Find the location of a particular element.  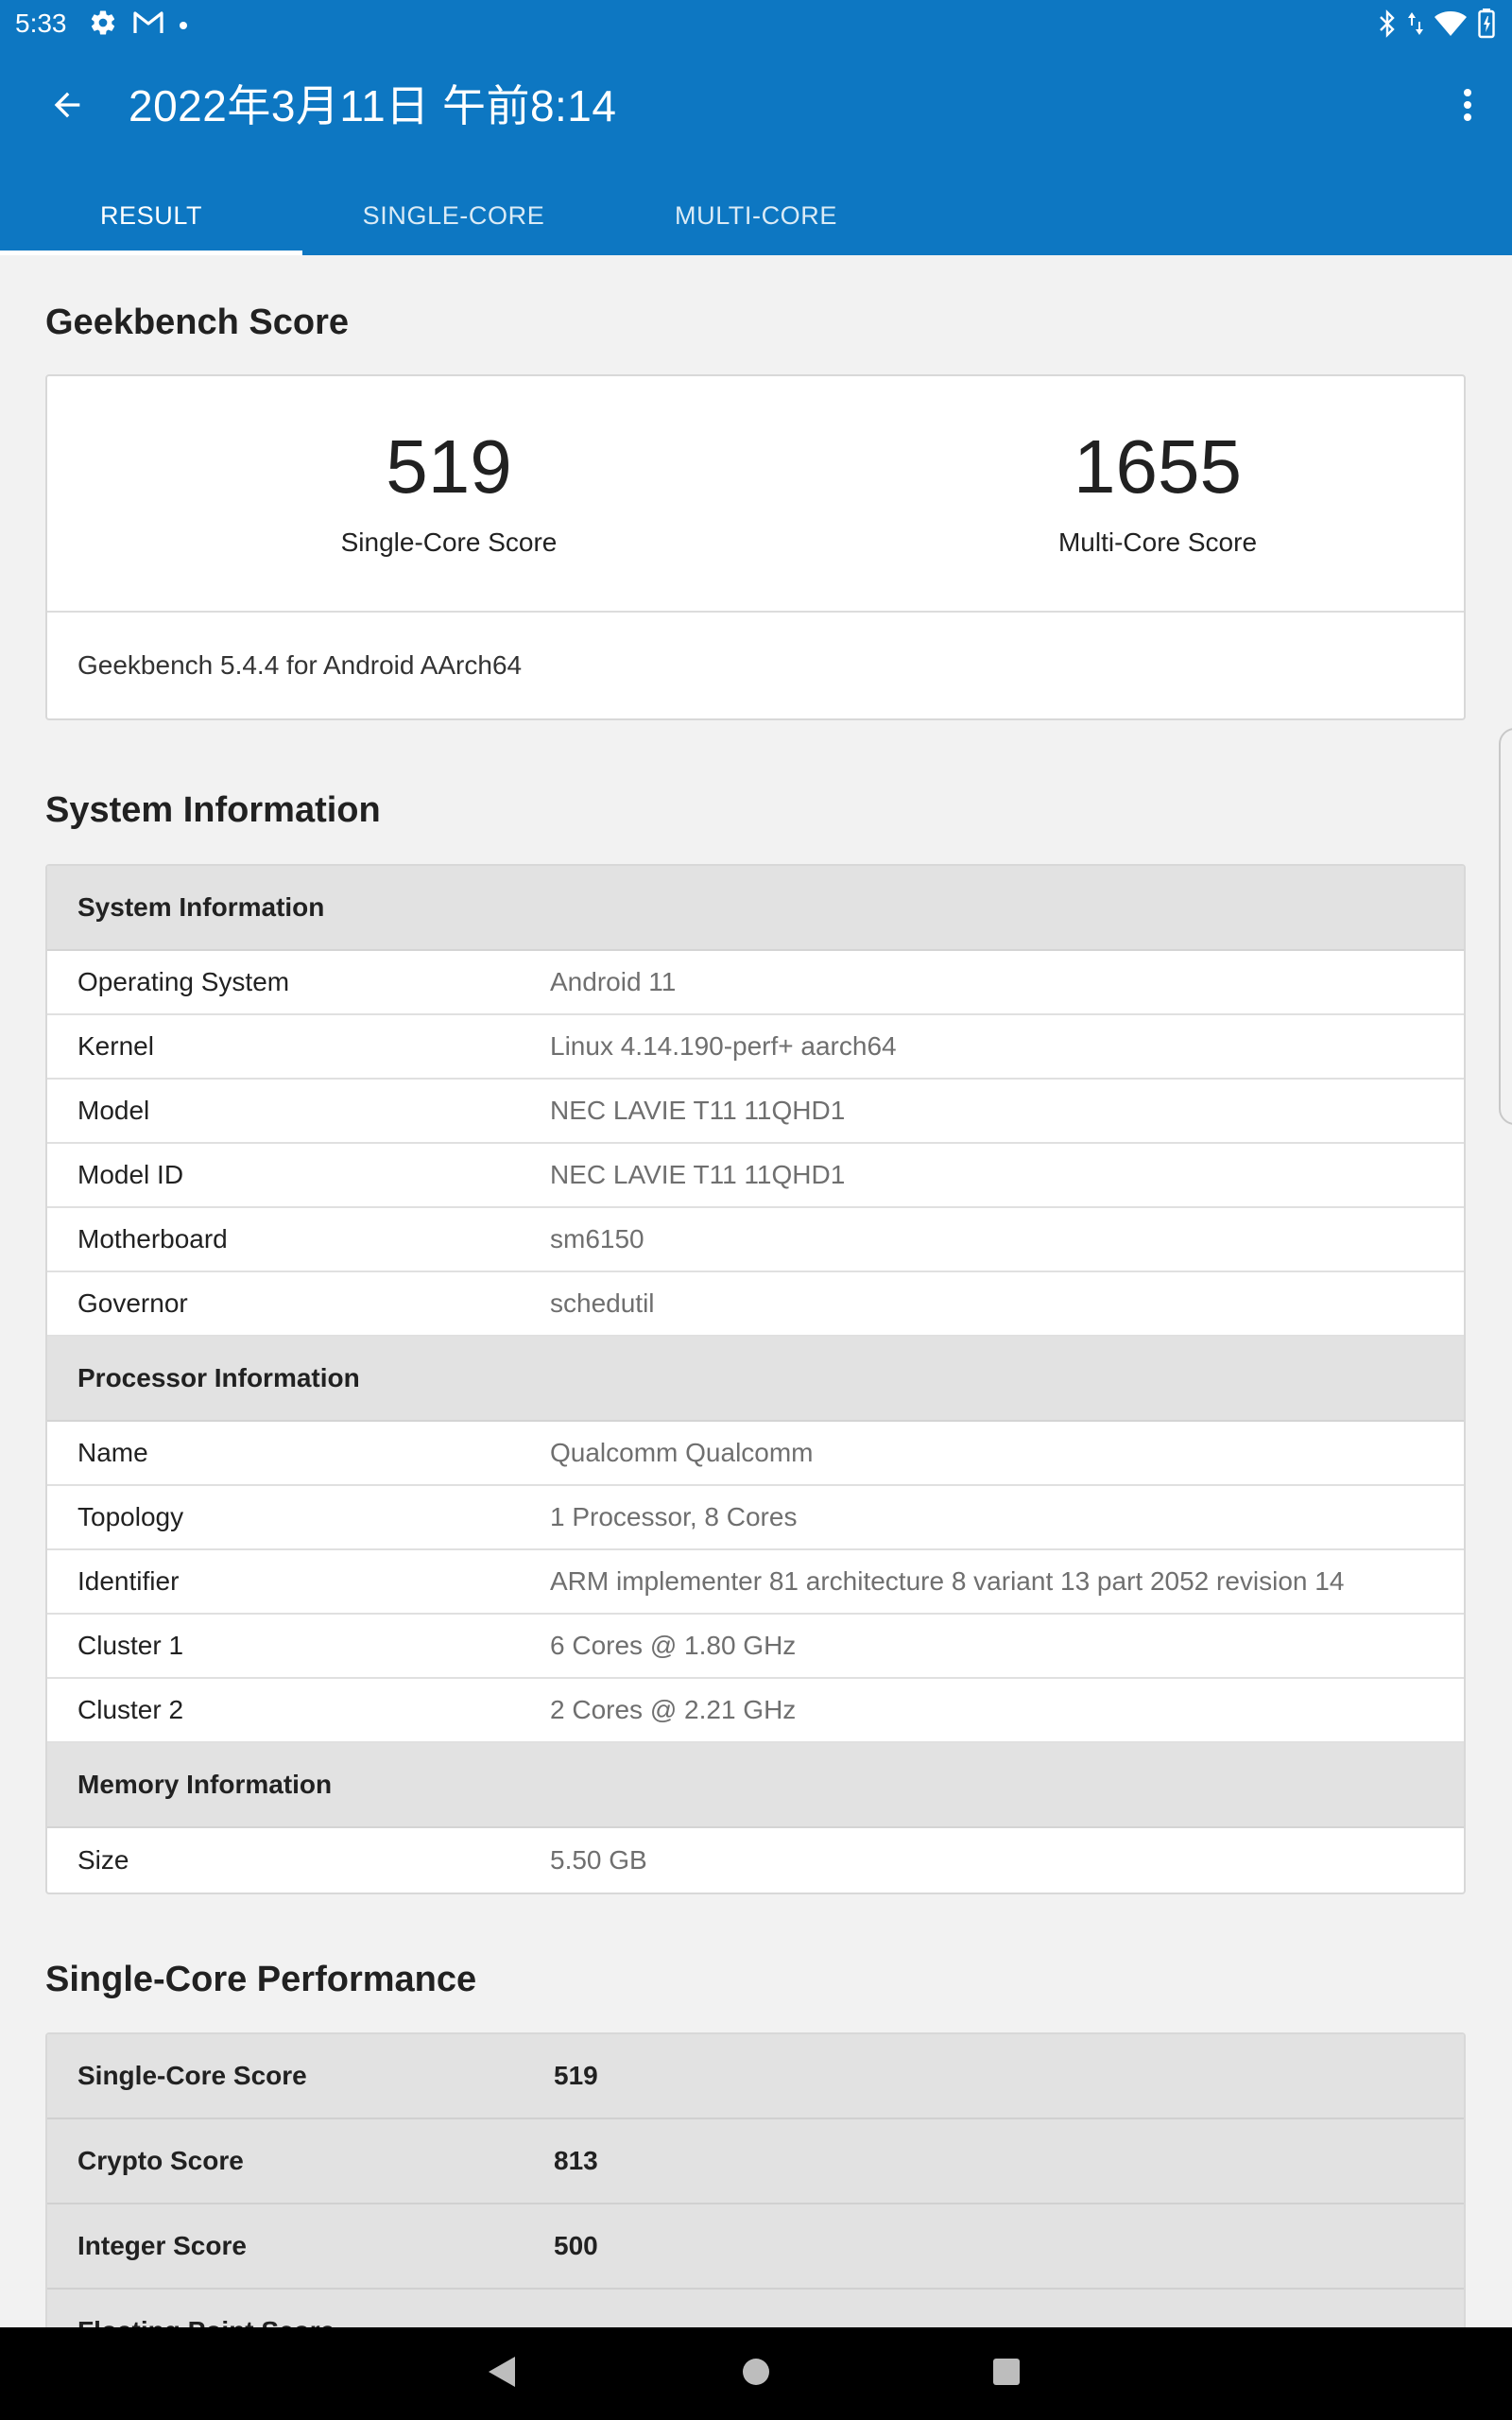

processor-info-header: Processor Information is located at coordinates (755, 1379).